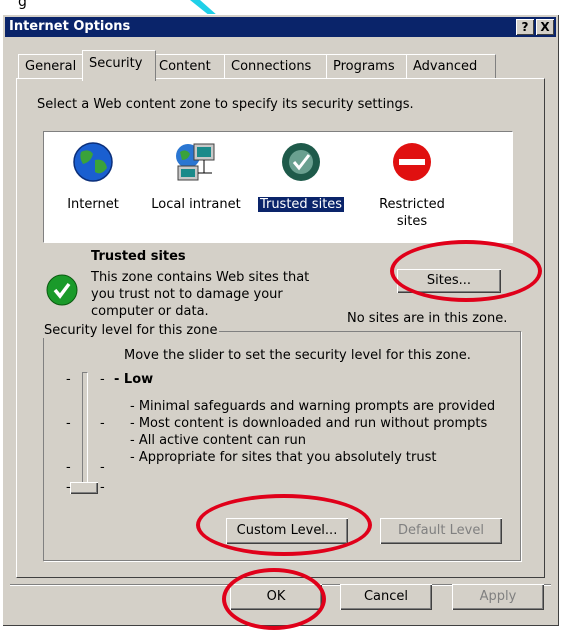 Image resolution: width=561 pixels, height=630 pixels. Describe the element at coordinates (62, 290) in the screenshot. I see `trusted-check-icon` at that location.